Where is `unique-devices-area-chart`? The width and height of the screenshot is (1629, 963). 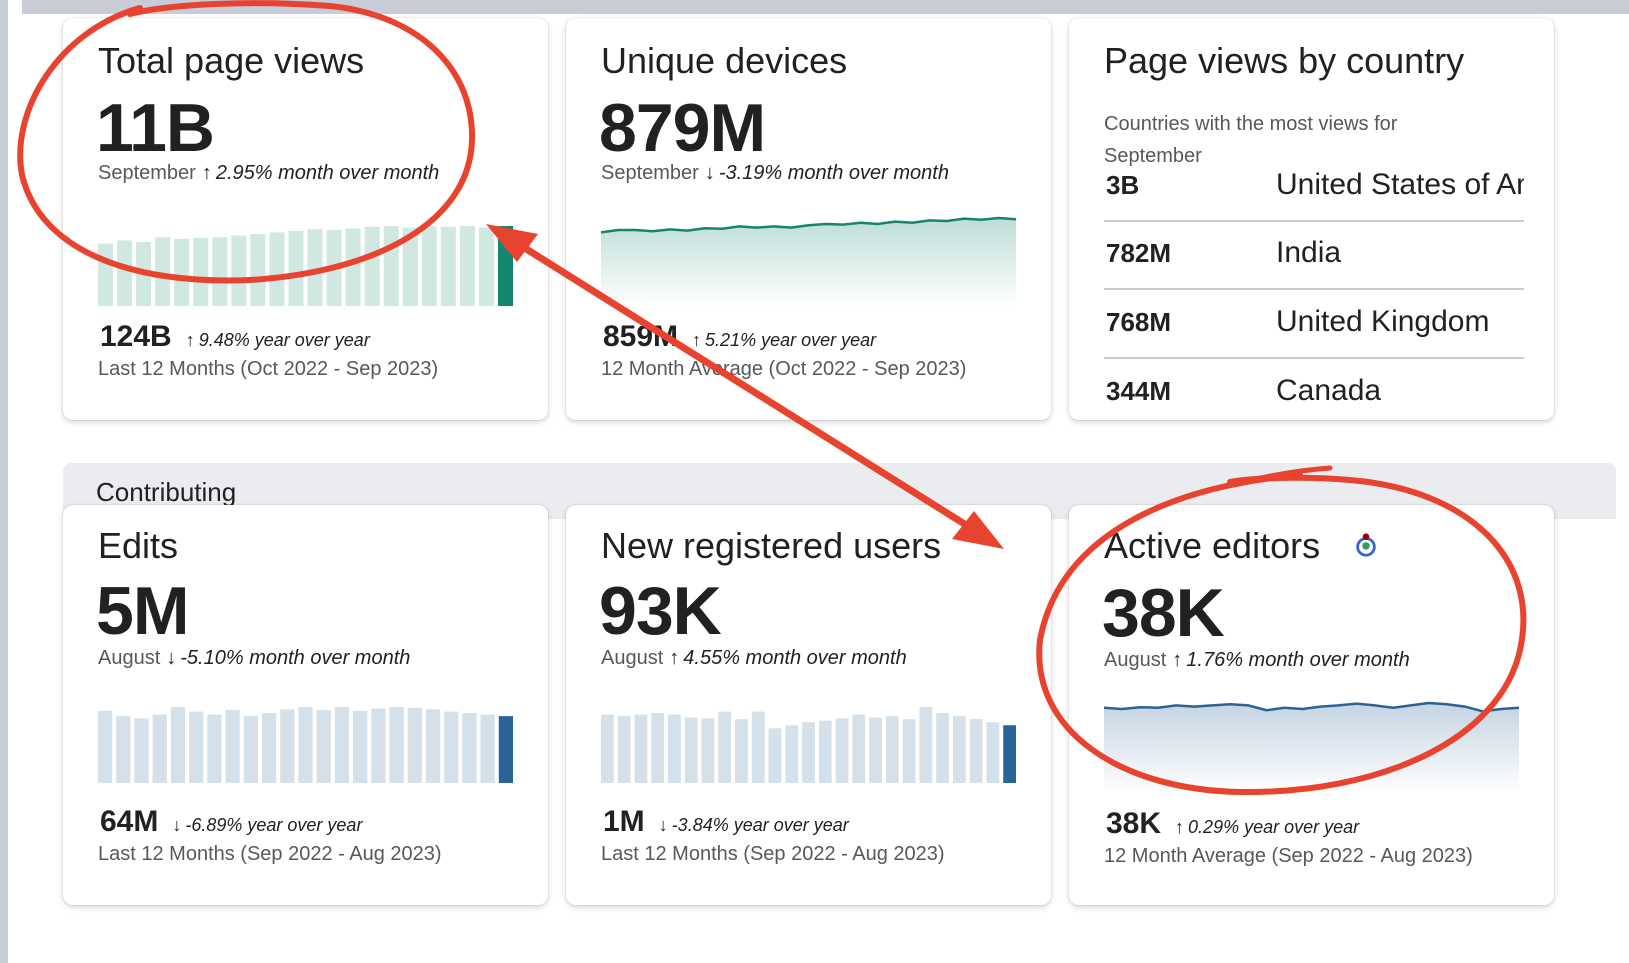
unique-devices-area-chart is located at coordinates (808, 262).